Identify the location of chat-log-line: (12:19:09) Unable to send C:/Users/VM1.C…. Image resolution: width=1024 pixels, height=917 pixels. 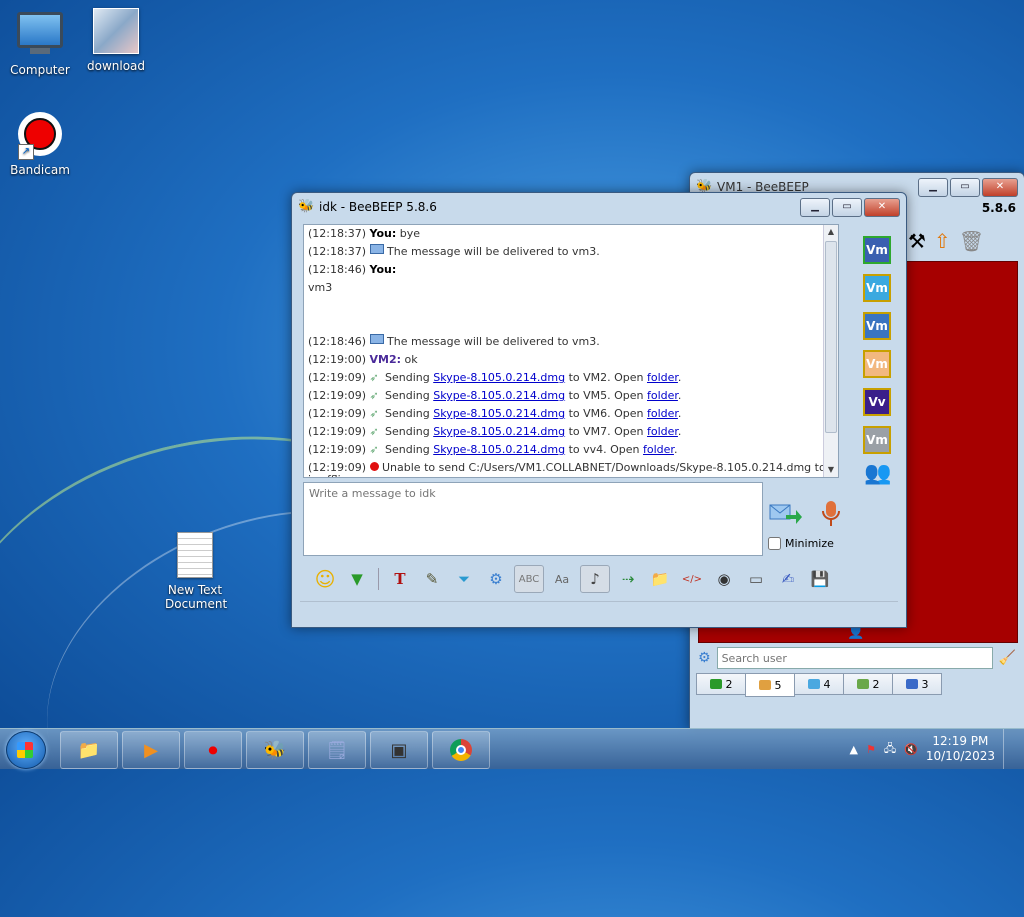
(573, 468).